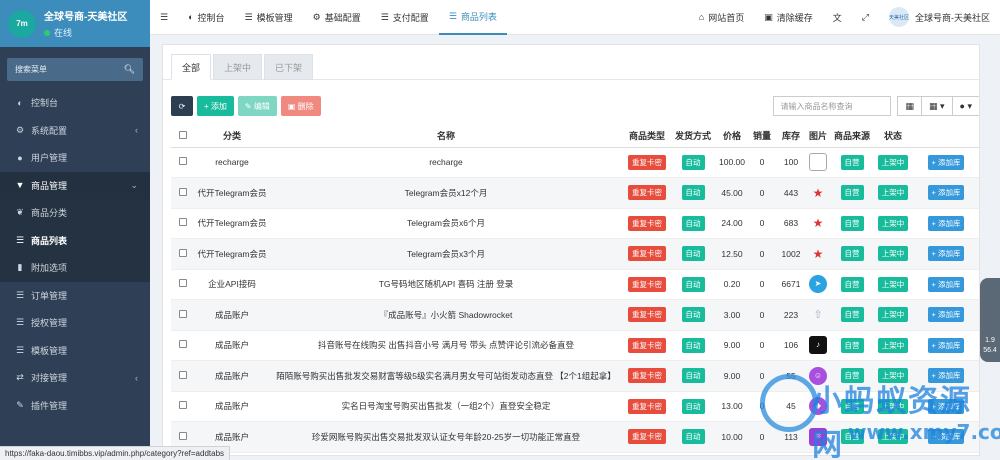 This screenshot has height=460, width=1000. I want to click on zhenai-icon: 珍, so click(818, 436).